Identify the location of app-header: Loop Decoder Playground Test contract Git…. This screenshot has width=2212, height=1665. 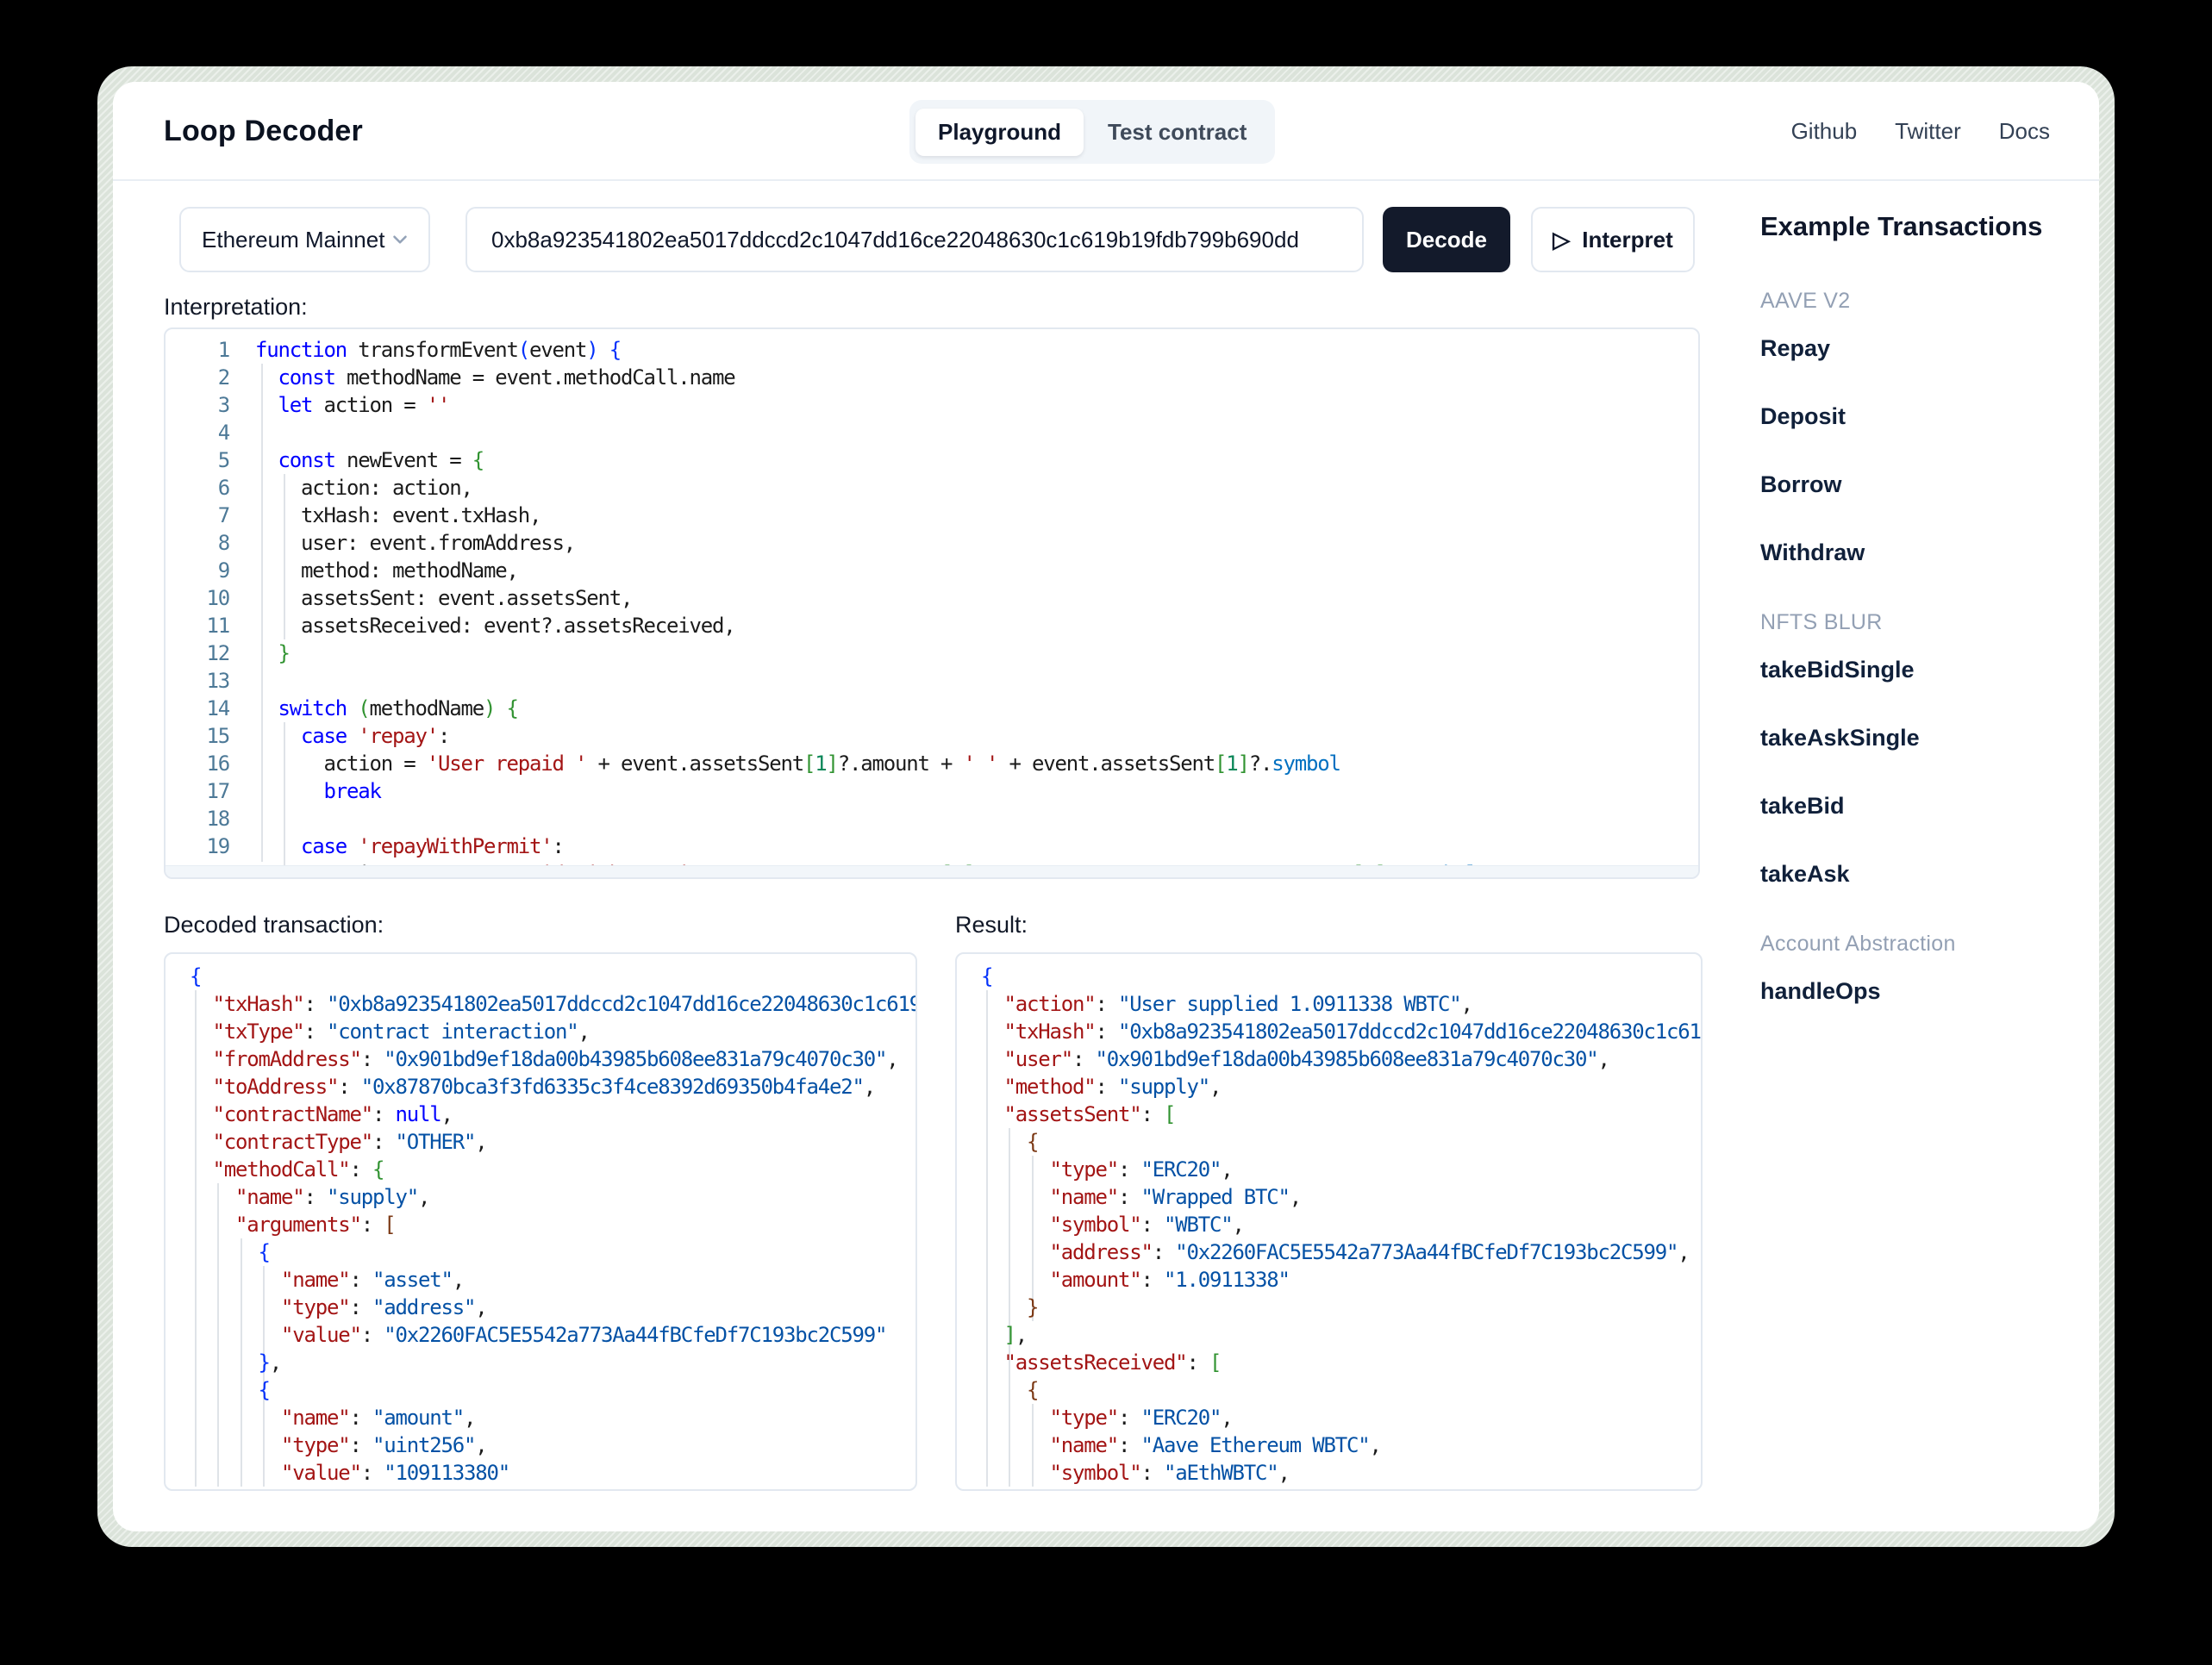
(1106, 131).